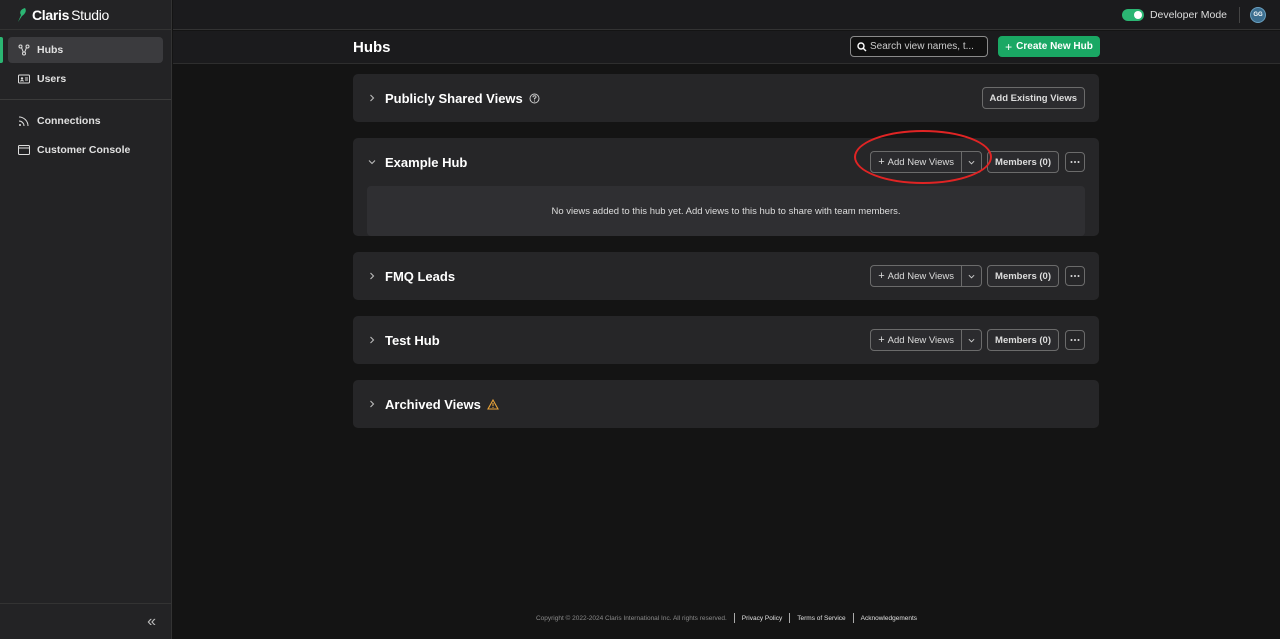 This screenshot has width=1280, height=639. I want to click on developer-mode-label: Developer Mode, so click(1188, 14).